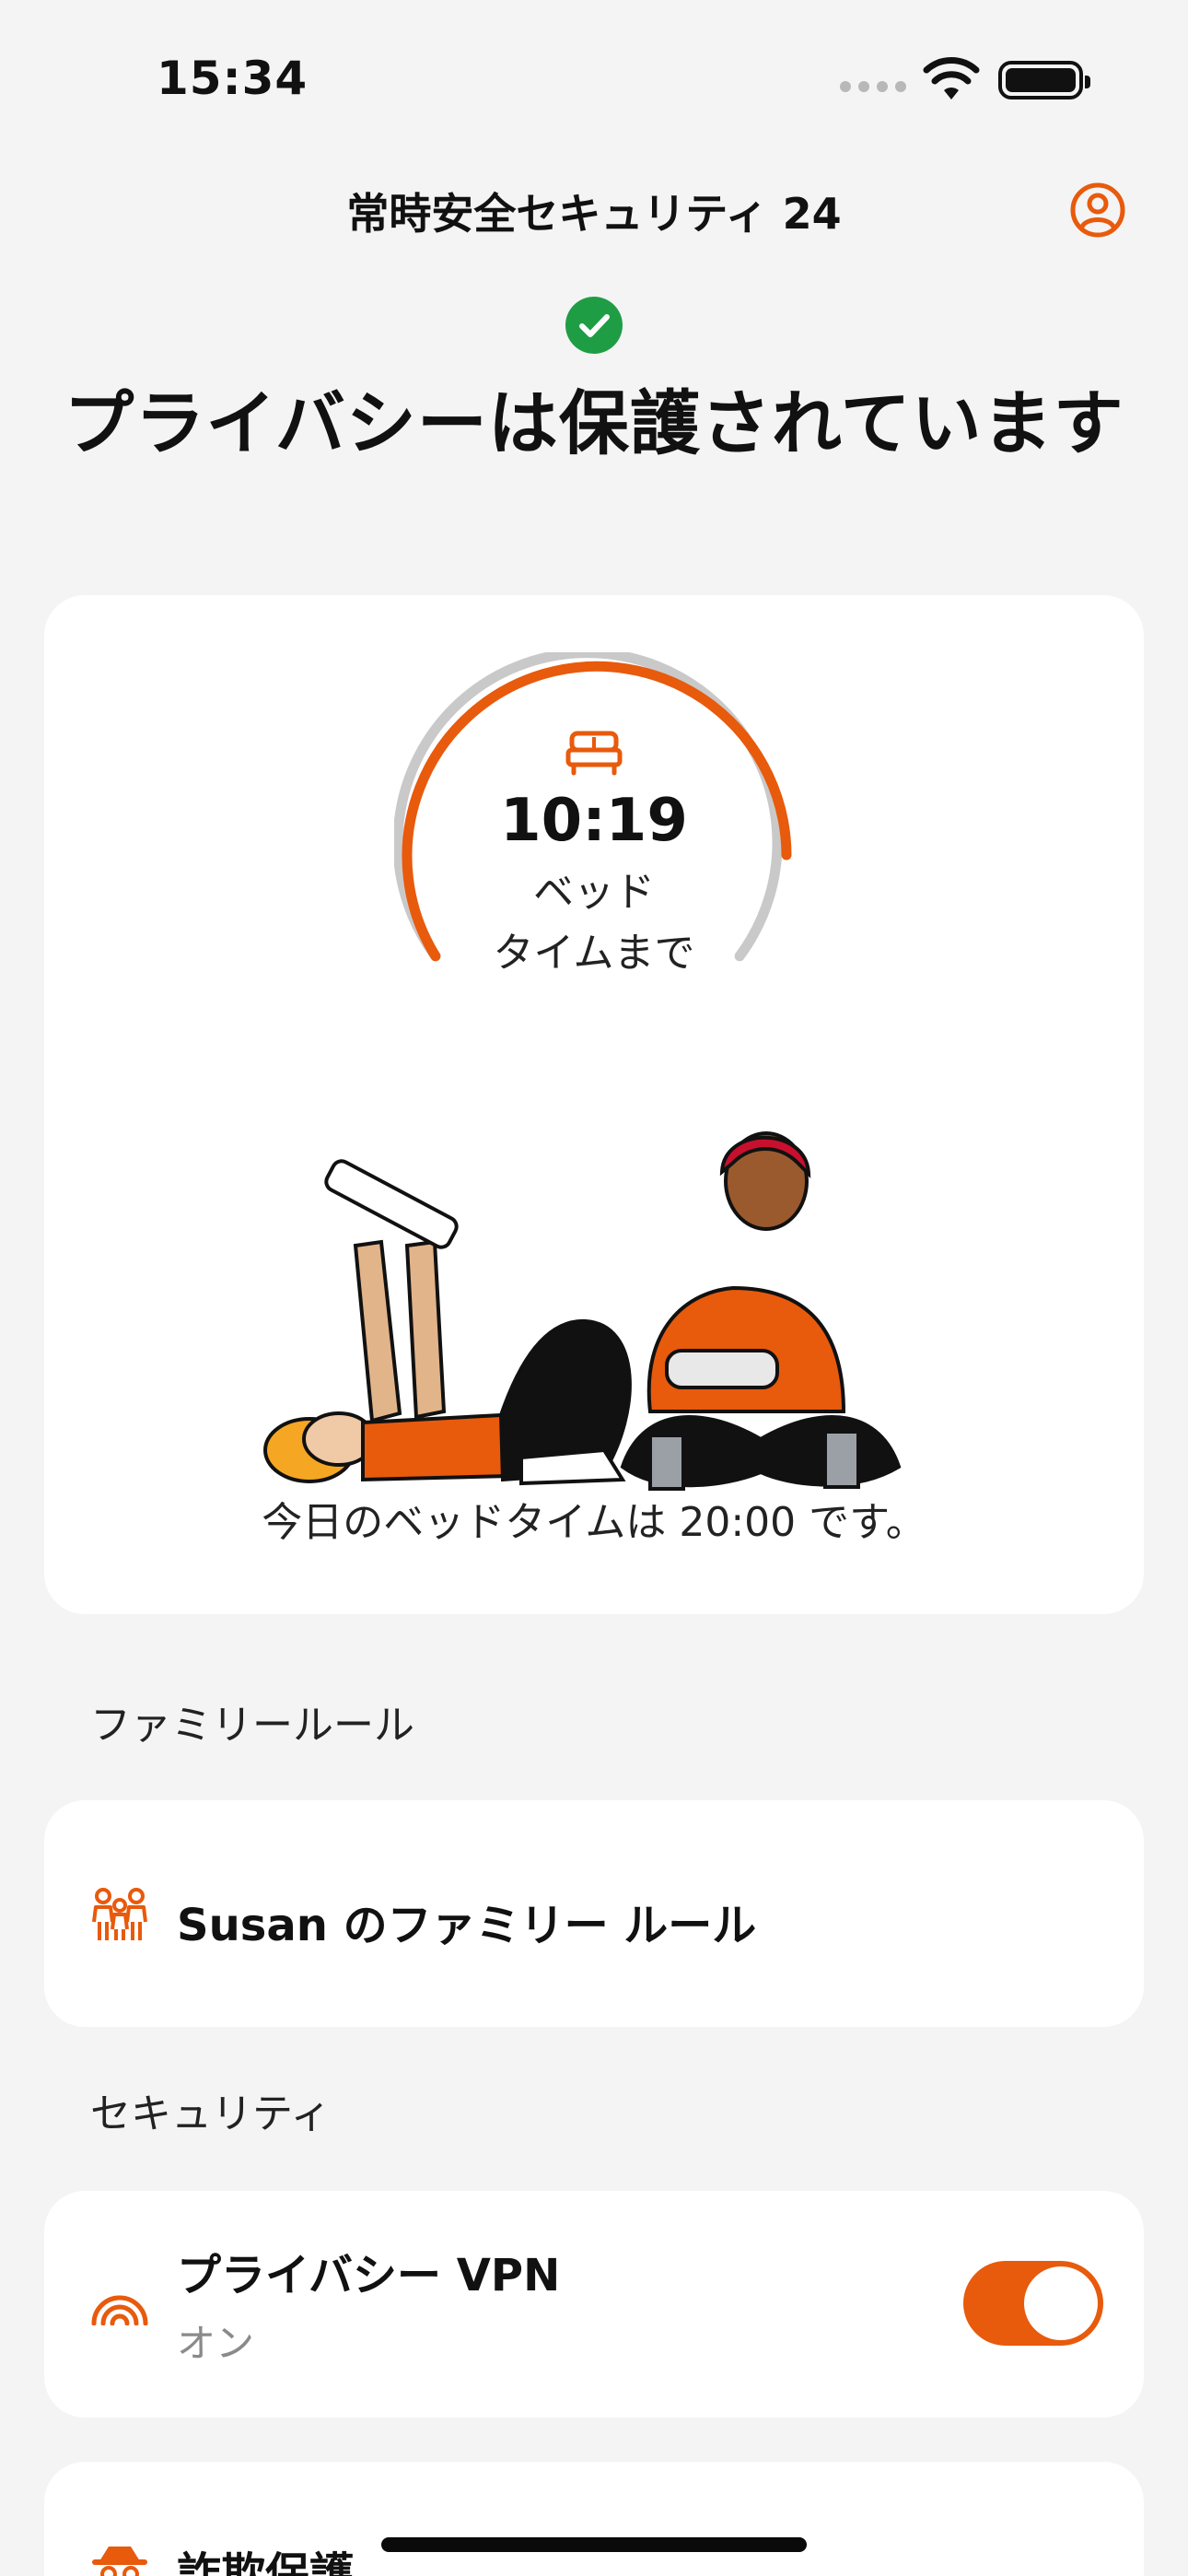  I want to click on vpn-toggle, so click(1033, 2303).